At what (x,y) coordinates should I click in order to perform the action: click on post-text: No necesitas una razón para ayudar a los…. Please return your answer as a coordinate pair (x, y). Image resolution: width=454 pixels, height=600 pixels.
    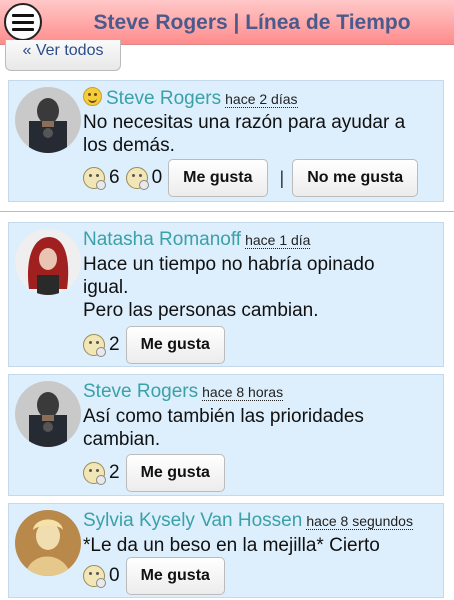
    Looking at the image, I should click on (244, 134).